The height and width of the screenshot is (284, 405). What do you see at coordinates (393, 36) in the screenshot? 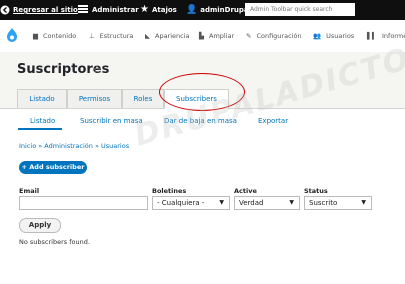
I see `menu-label-reports: Informes` at bounding box center [393, 36].